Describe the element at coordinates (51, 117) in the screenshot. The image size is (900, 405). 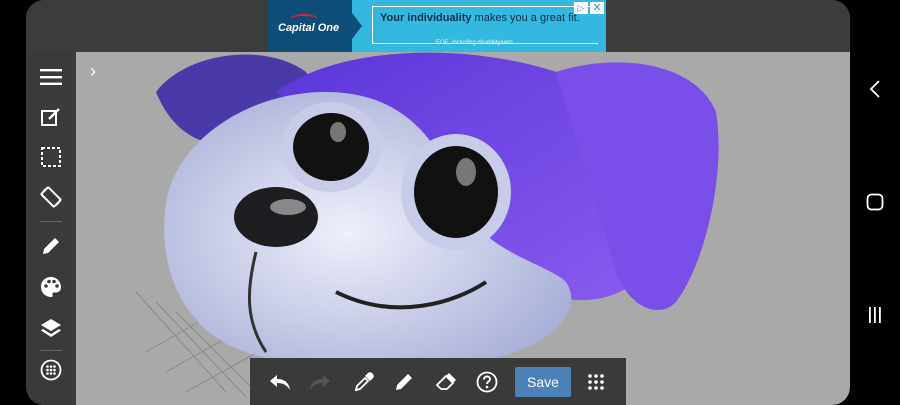
I see `edit-note-icon` at that location.